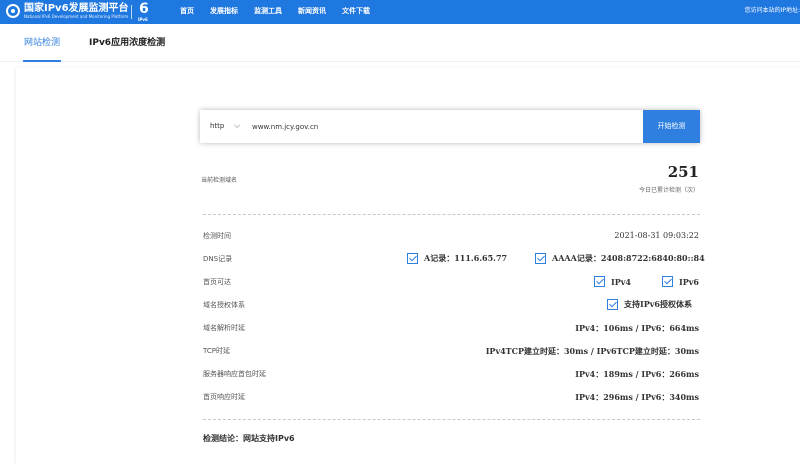  Describe the element at coordinates (218, 259) in the screenshot. I see `dns-label: DNS记录` at that location.